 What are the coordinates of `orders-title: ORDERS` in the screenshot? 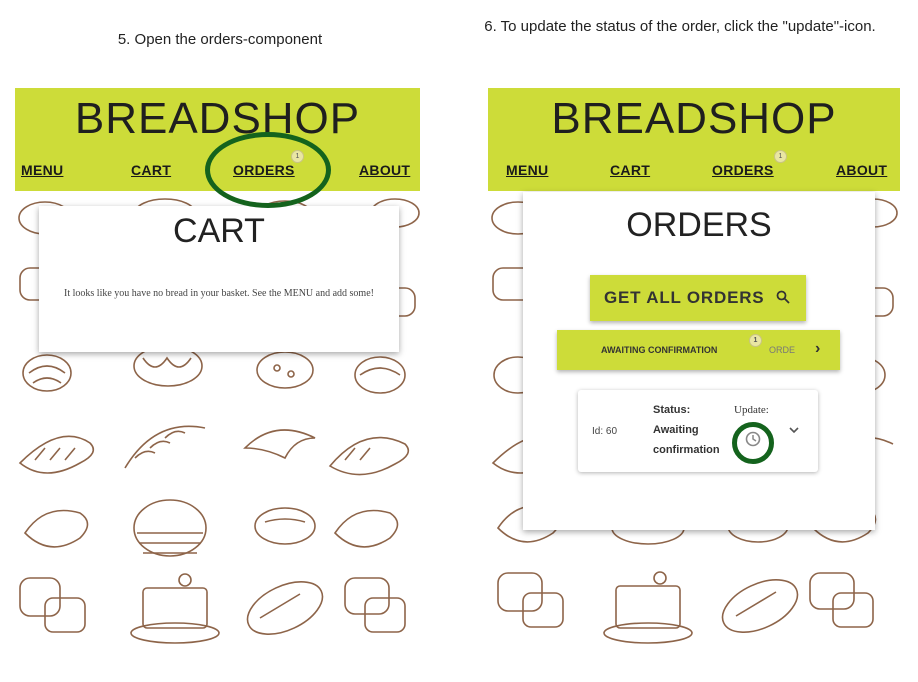 It's located at (699, 225).